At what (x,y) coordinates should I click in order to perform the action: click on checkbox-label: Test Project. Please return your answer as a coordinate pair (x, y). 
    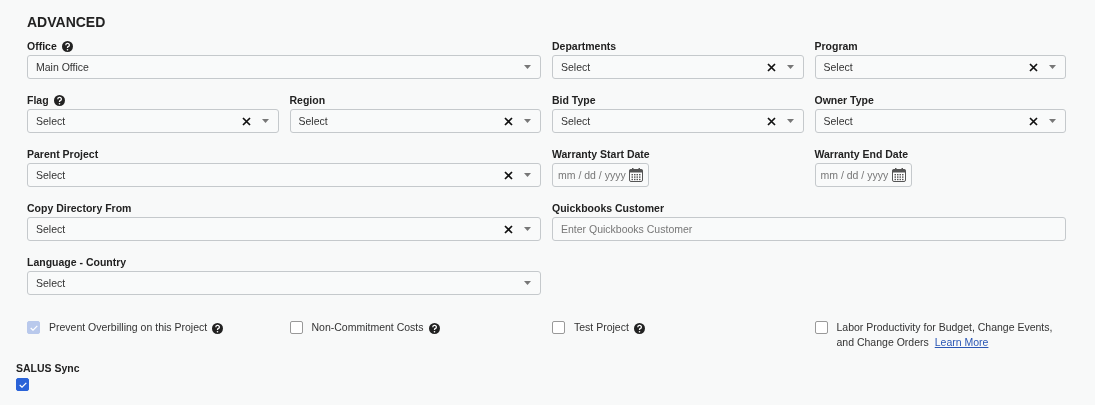
    Looking at the image, I should click on (601, 327).